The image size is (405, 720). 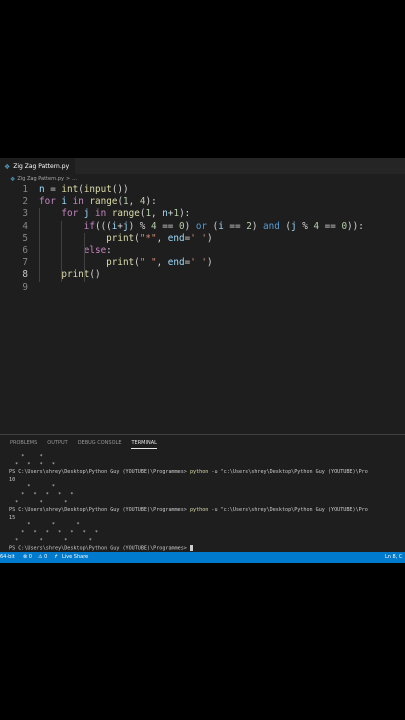 What do you see at coordinates (81, 275) in the screenshot?
I see `code-text: print()` at bounding box center [81, 275].